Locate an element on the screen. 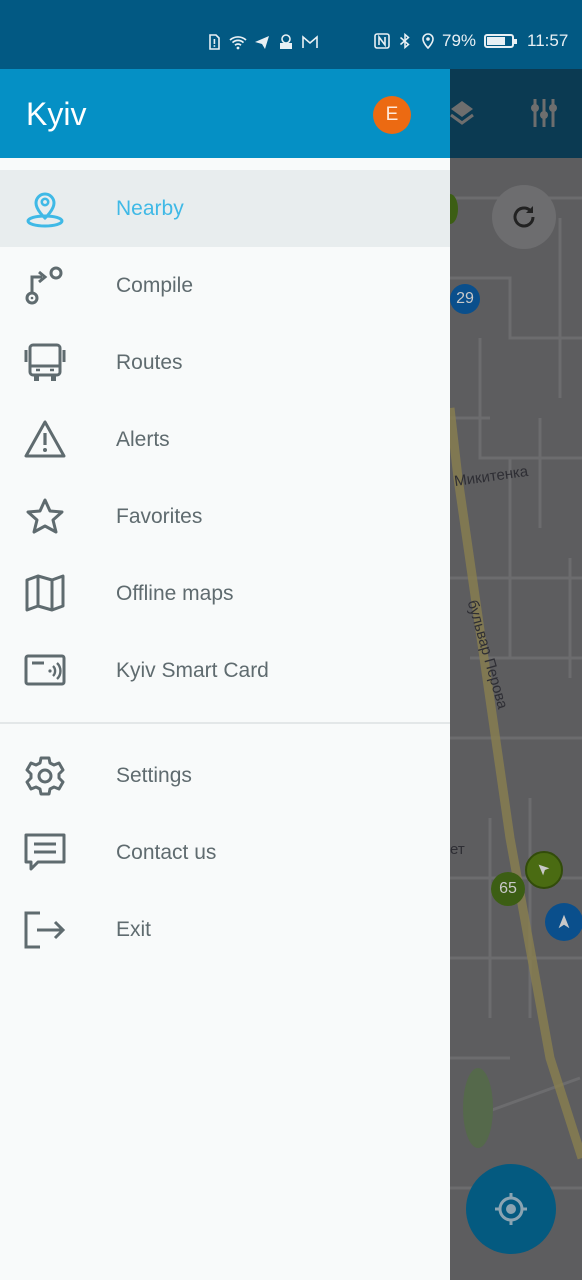  menu-item-offline-maps: Offline maps is located at coordinates (225, 593).